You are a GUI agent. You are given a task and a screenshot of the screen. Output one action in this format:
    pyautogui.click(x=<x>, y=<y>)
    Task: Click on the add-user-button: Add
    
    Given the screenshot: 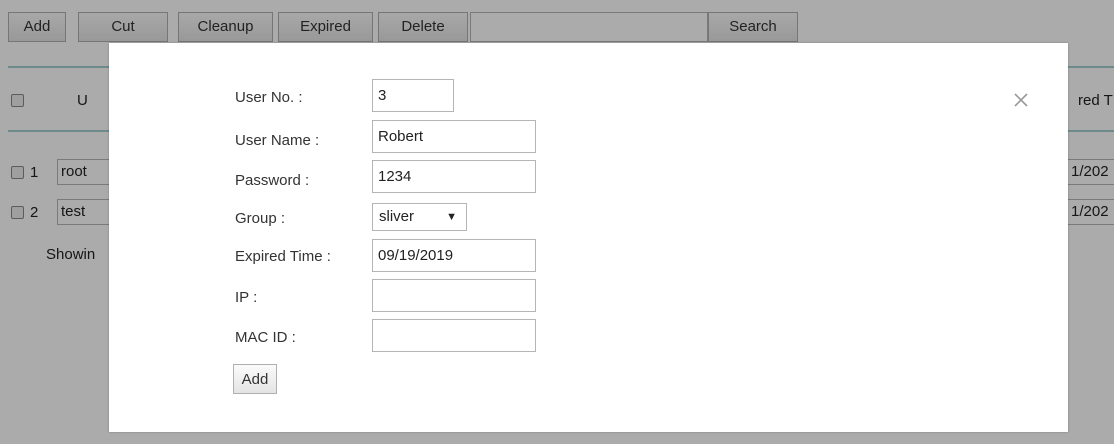 What is the action you would take?
    pyautogui.click(x=255, y=379)
    